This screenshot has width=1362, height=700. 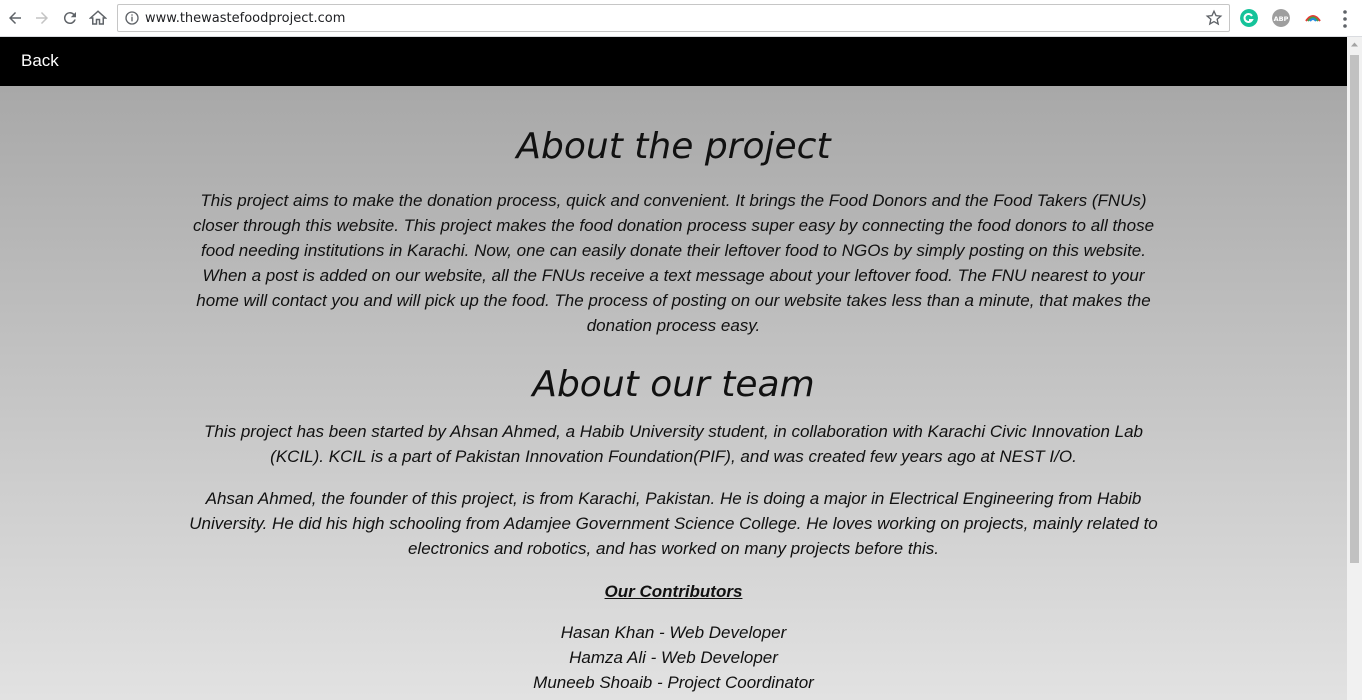 I want to click on about-project-title: About the project, so click(x=673, y=146).